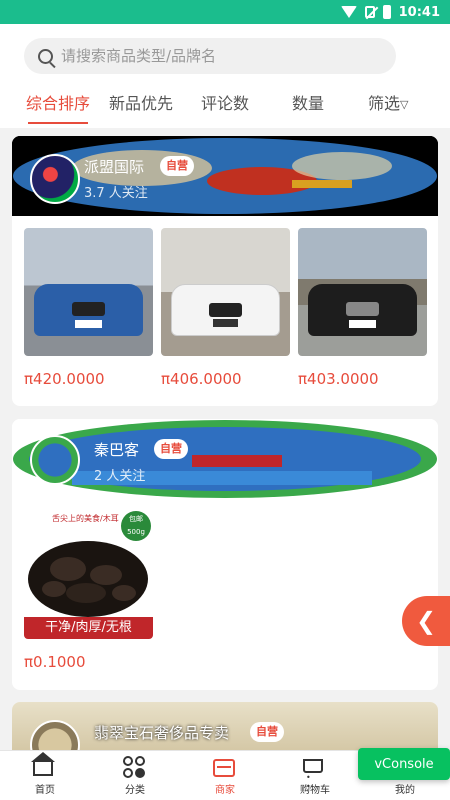 The width and height of the screenshot is (450, 800). I want to click on product-promo-banner: 干净/肉厚/无根, so click(88, 628).